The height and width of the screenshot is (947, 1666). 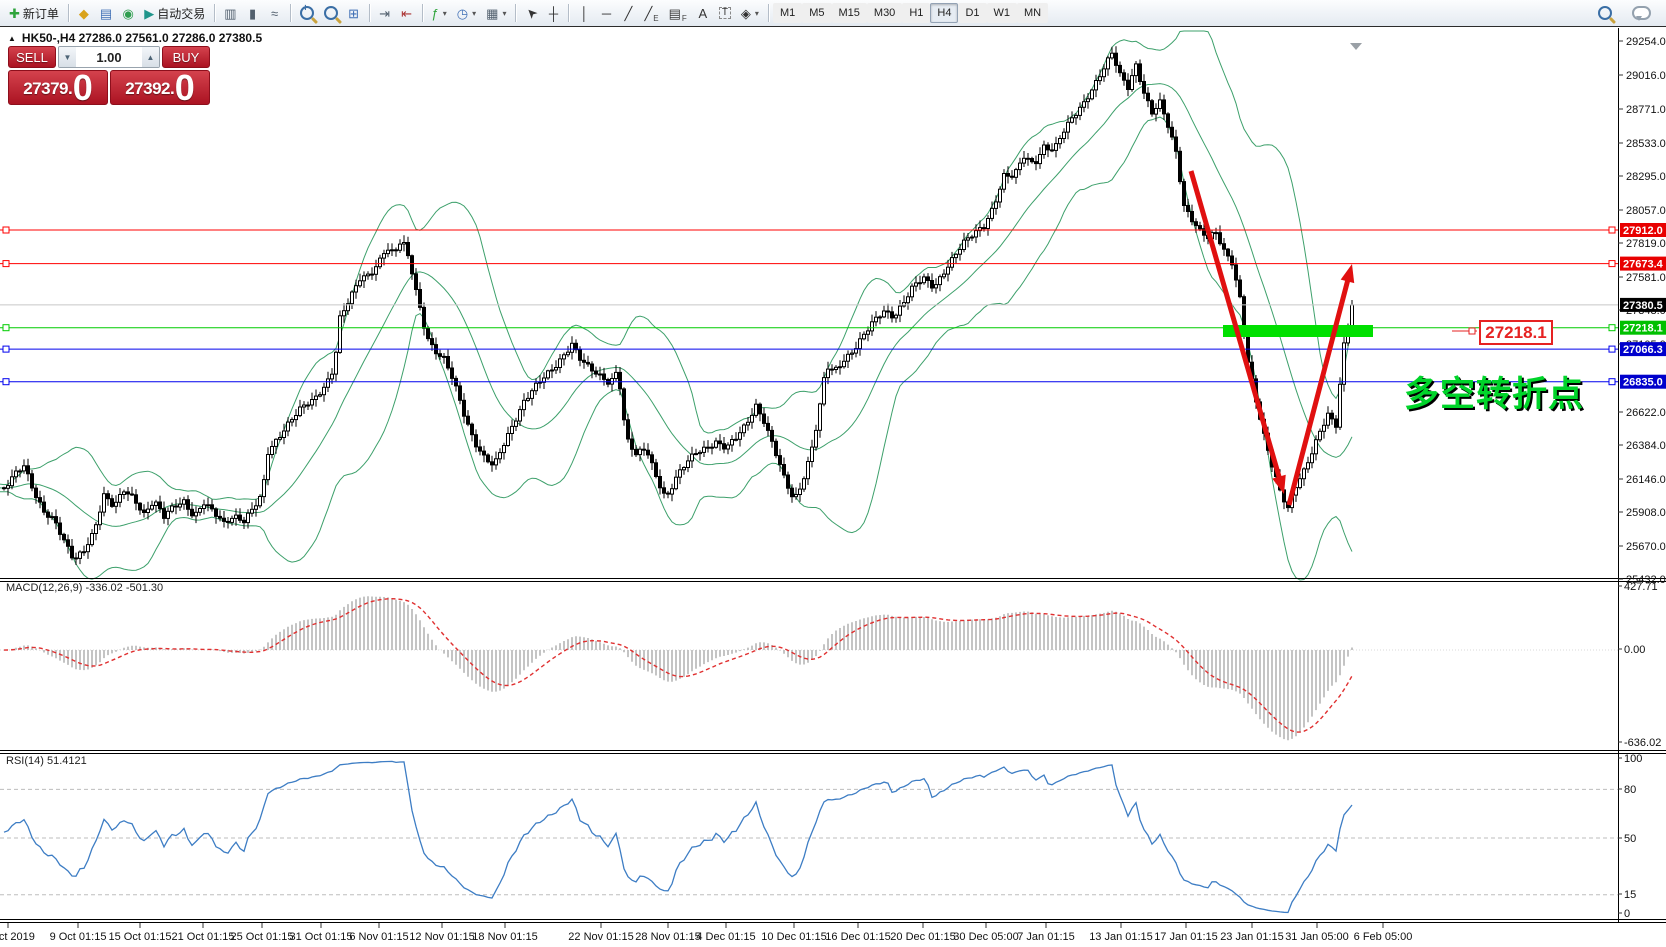 I want to click on fibonacci-button: ▤ F, so click(x=678, y=13).